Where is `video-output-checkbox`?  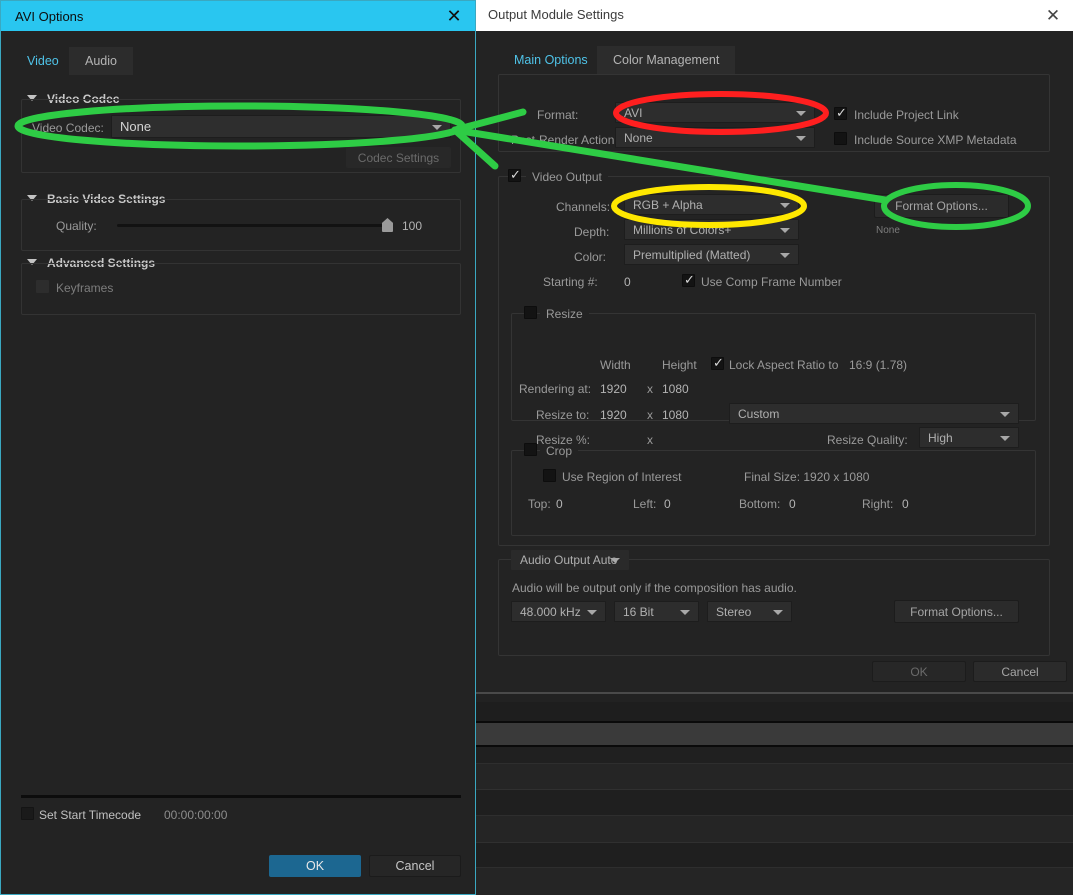
video-output-checkbox is located at coordinates (514, 174).